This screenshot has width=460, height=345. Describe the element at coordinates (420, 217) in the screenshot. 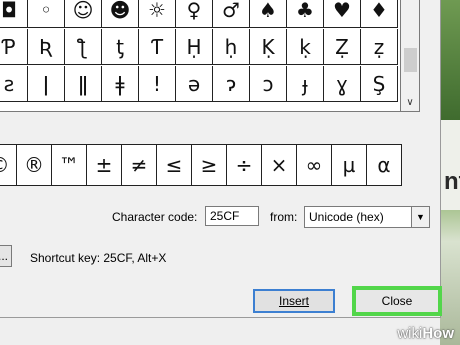

I see `chevron-down-icon: ▼` at that location.